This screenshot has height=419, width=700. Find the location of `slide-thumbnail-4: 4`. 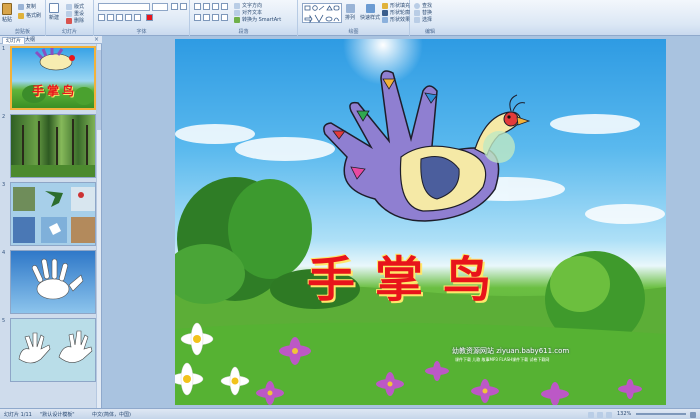

slide-thumbnail-4: 4 is located at coordinates (49, 283).